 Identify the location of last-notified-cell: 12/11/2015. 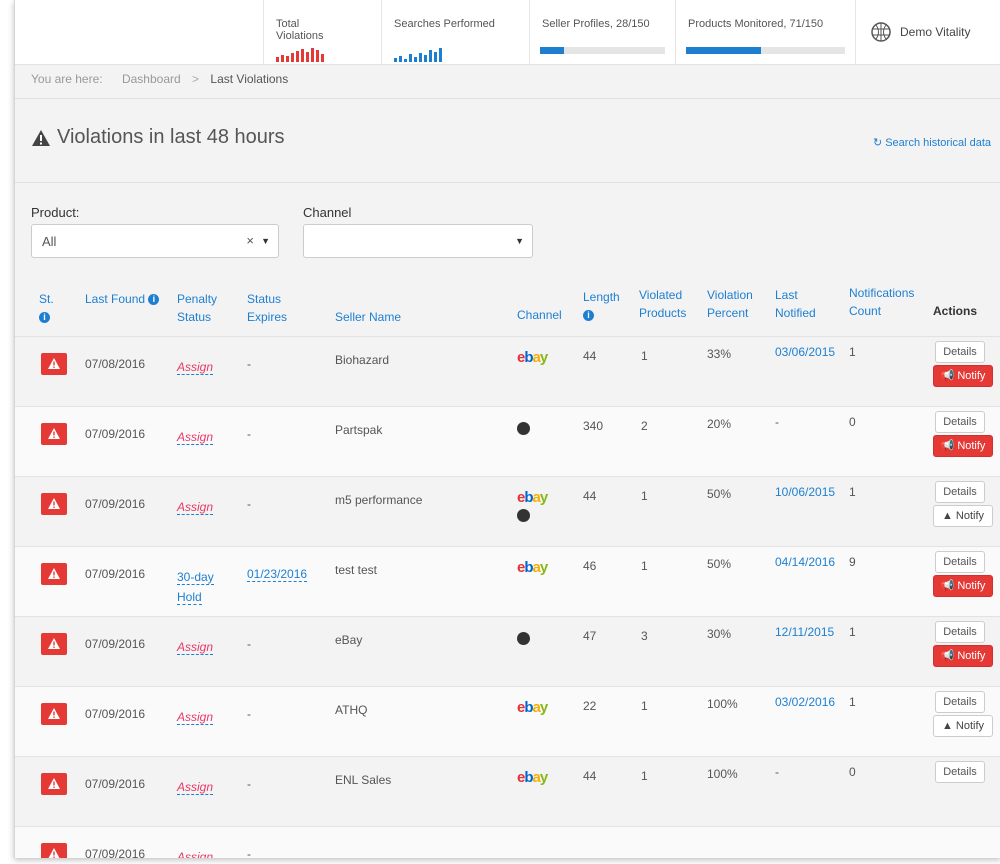
(804, 632).